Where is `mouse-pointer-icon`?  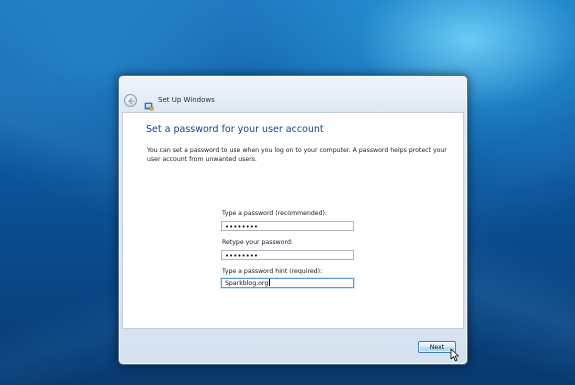
mouse-pointer-icon is located at coordinates (455, 354).